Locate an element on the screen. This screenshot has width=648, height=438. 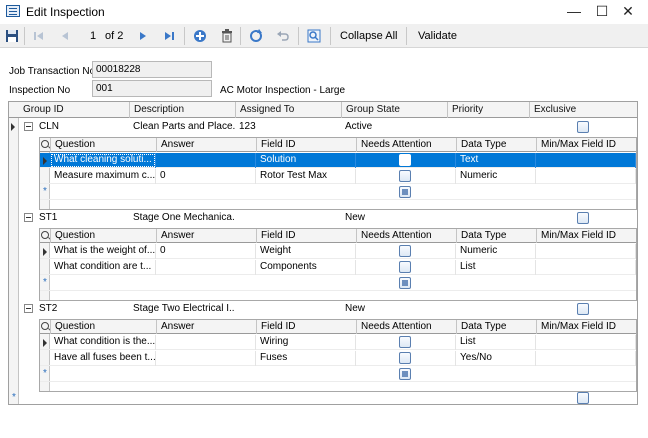
field-id-cell: Wiring is located at coordinates (306, 342).